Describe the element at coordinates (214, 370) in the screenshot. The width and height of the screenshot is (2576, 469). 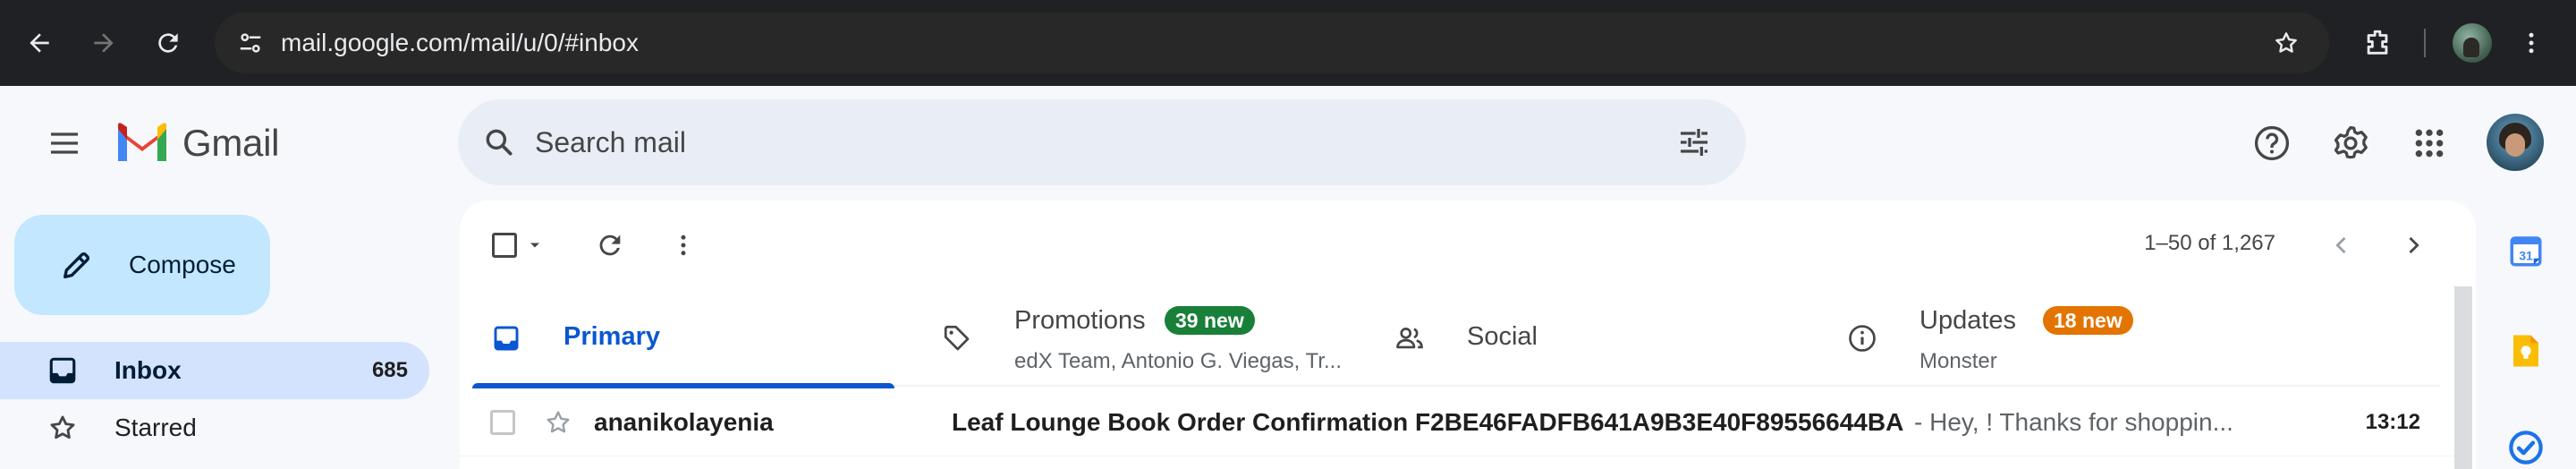
I see `sidebar-item-inbox: Inbox 685` at that location.